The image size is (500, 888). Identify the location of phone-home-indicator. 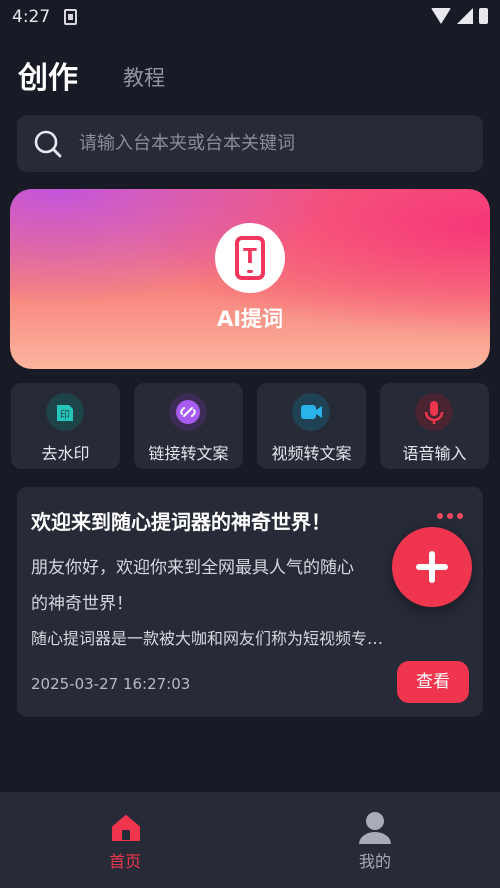
(250, 271).